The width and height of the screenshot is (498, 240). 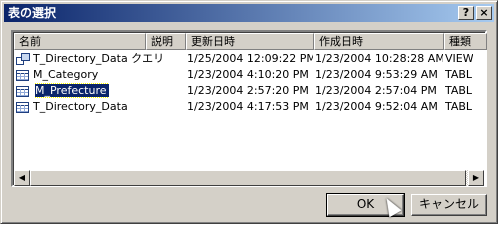 What do you see at coordinates (80, 41) in the screenshot?
I see `column-header-name: 名前` at bounding box center [80, 41].